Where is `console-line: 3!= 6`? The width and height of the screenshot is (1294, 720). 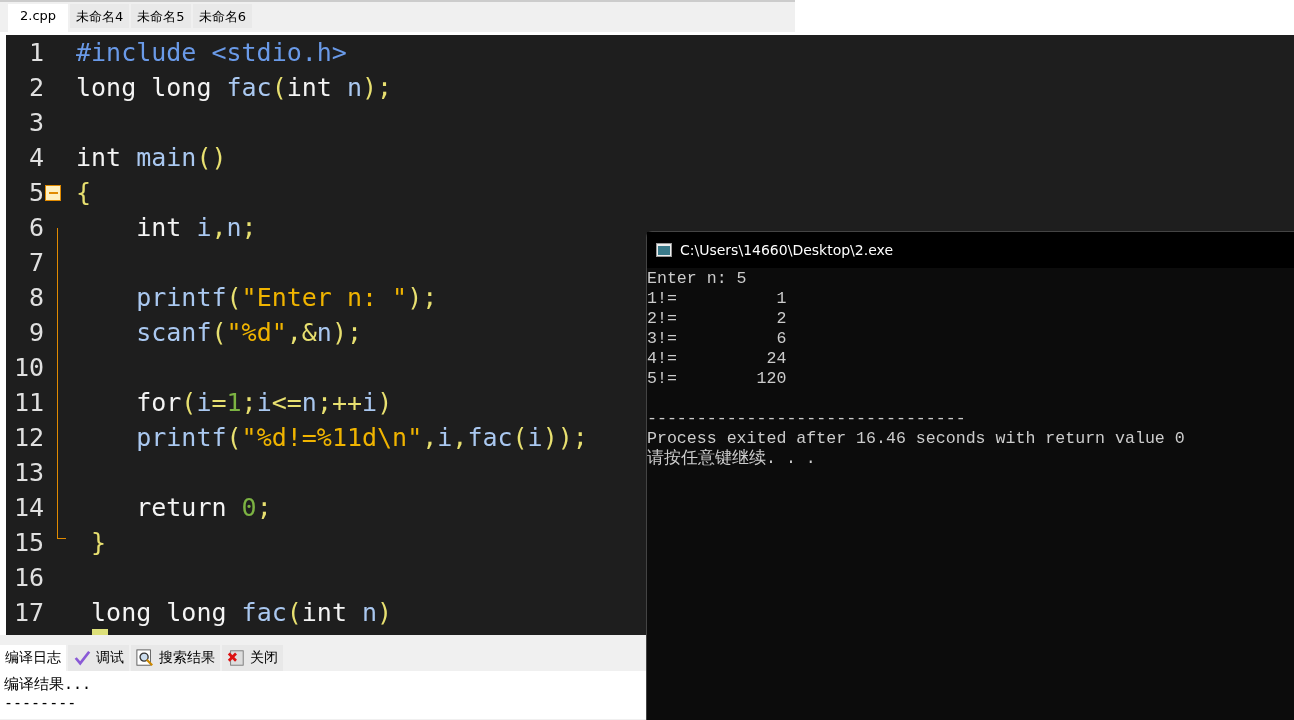
console-line: 3!= 6 is located at coordinates (717, 339).